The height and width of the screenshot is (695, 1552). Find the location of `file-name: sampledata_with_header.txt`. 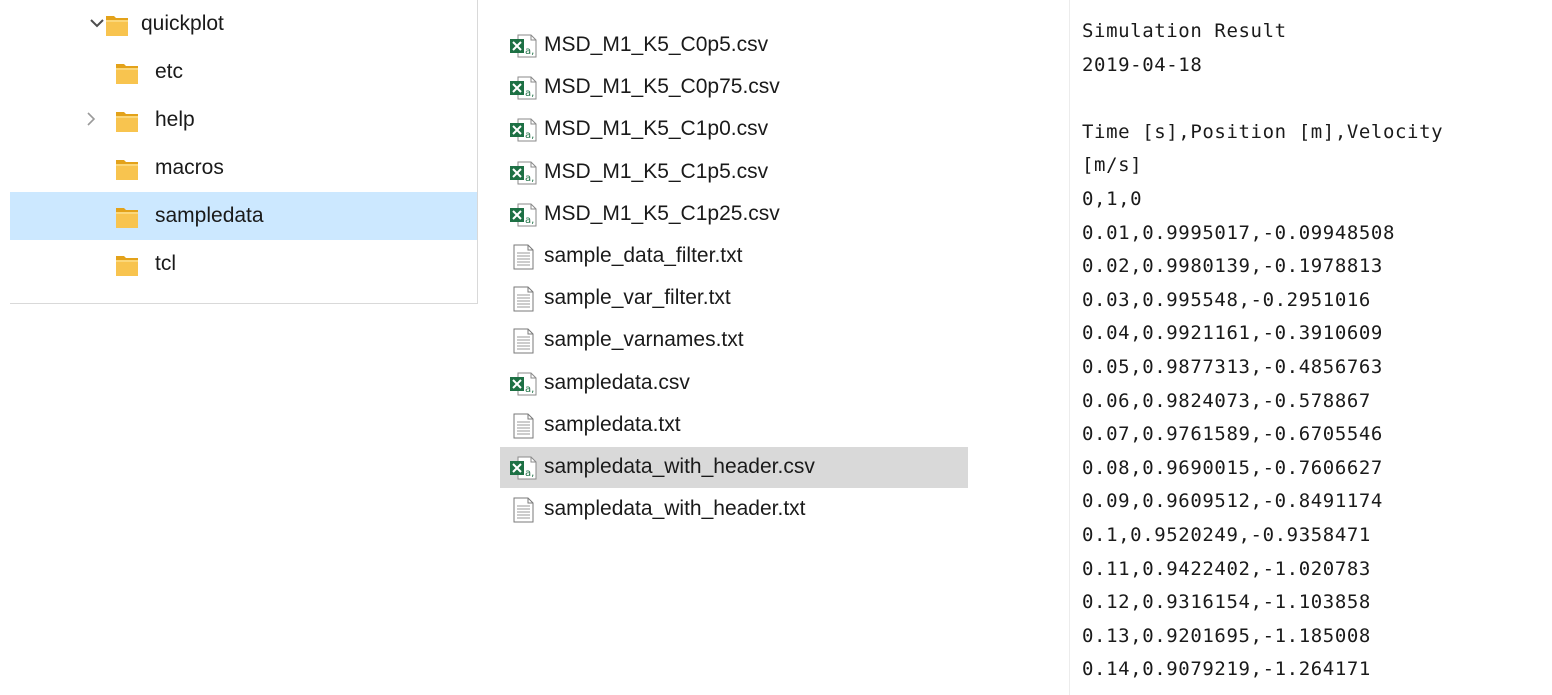

file-name: sampledata_with_header.txt is located at coordinates (675, 508).